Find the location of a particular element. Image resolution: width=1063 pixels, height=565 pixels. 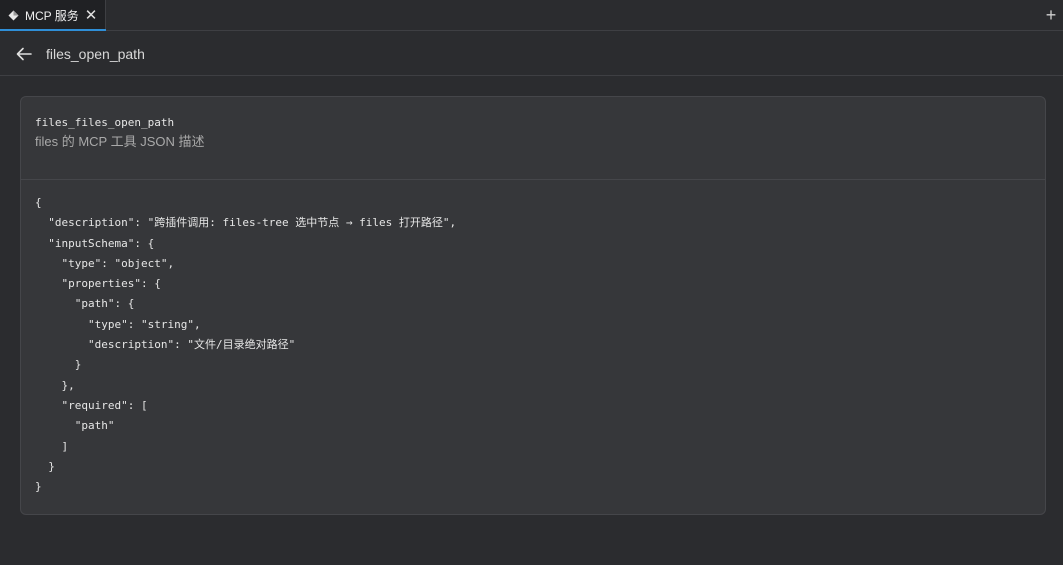

json-line: "type": "string", is located at coordinates (118, 324).